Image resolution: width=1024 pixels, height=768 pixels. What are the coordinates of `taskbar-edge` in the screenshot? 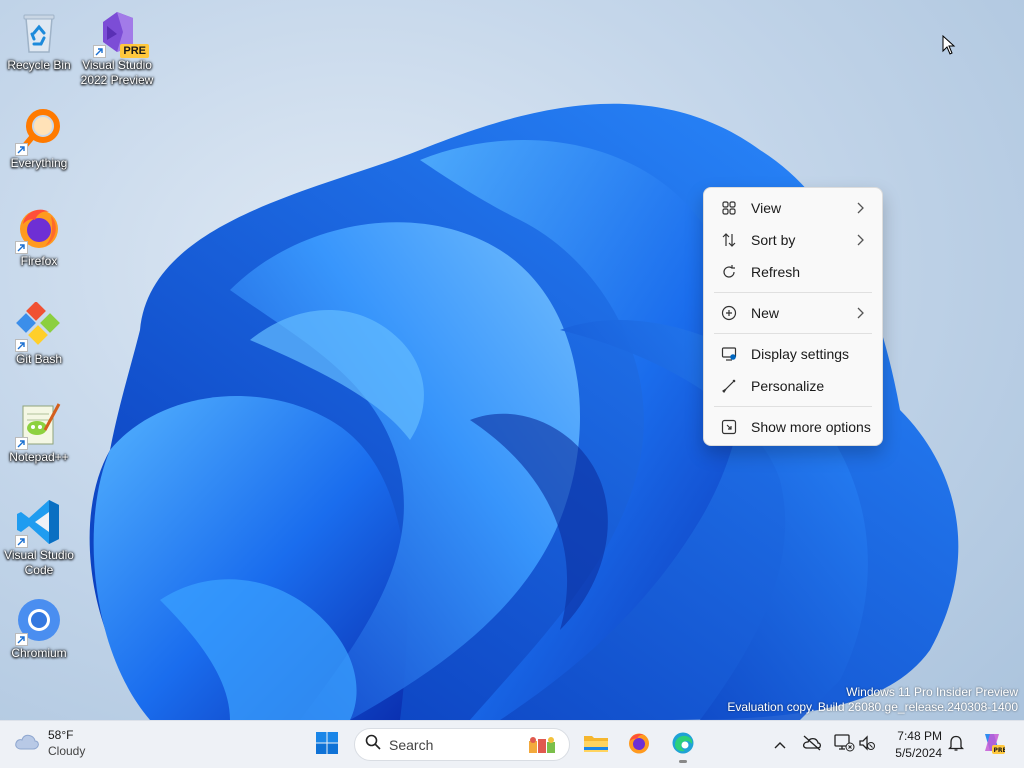 It's located at (683, 745).